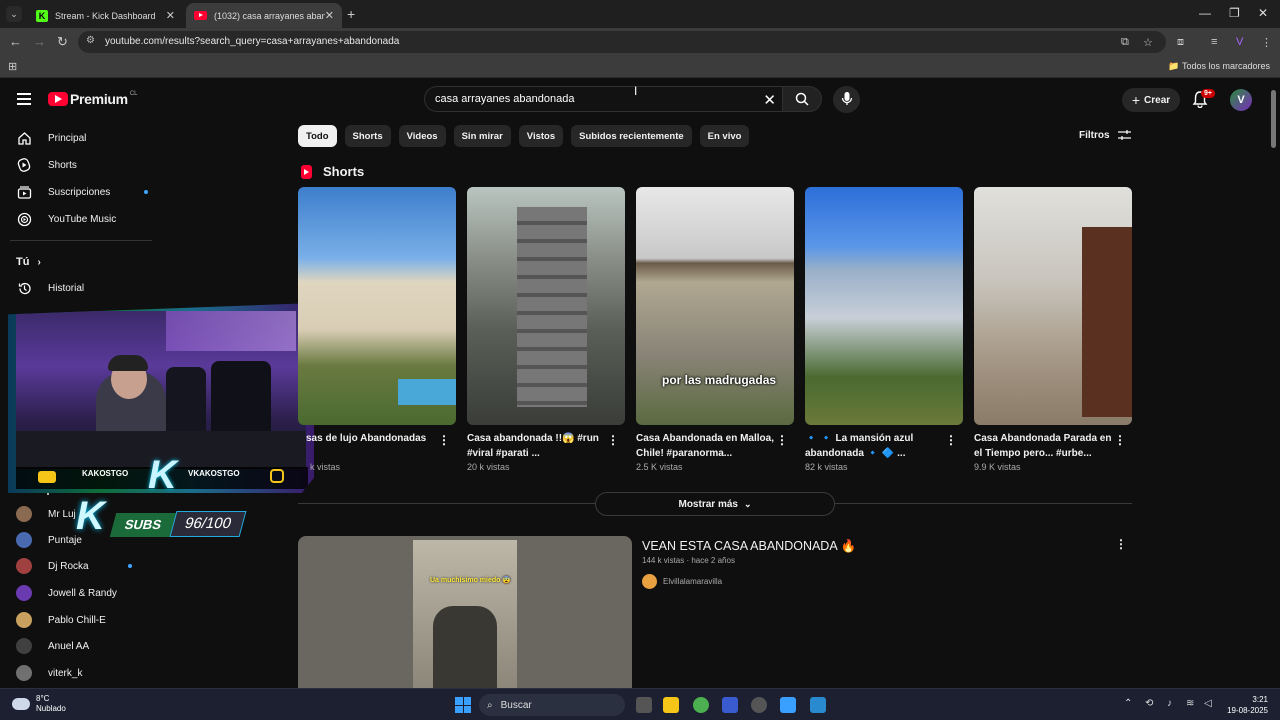 Image resolution: width=1280 pixels, height=720 pixels. I want to click on video-thumbnail: Ua muchísimo miedo 😨, so click(465, 616).